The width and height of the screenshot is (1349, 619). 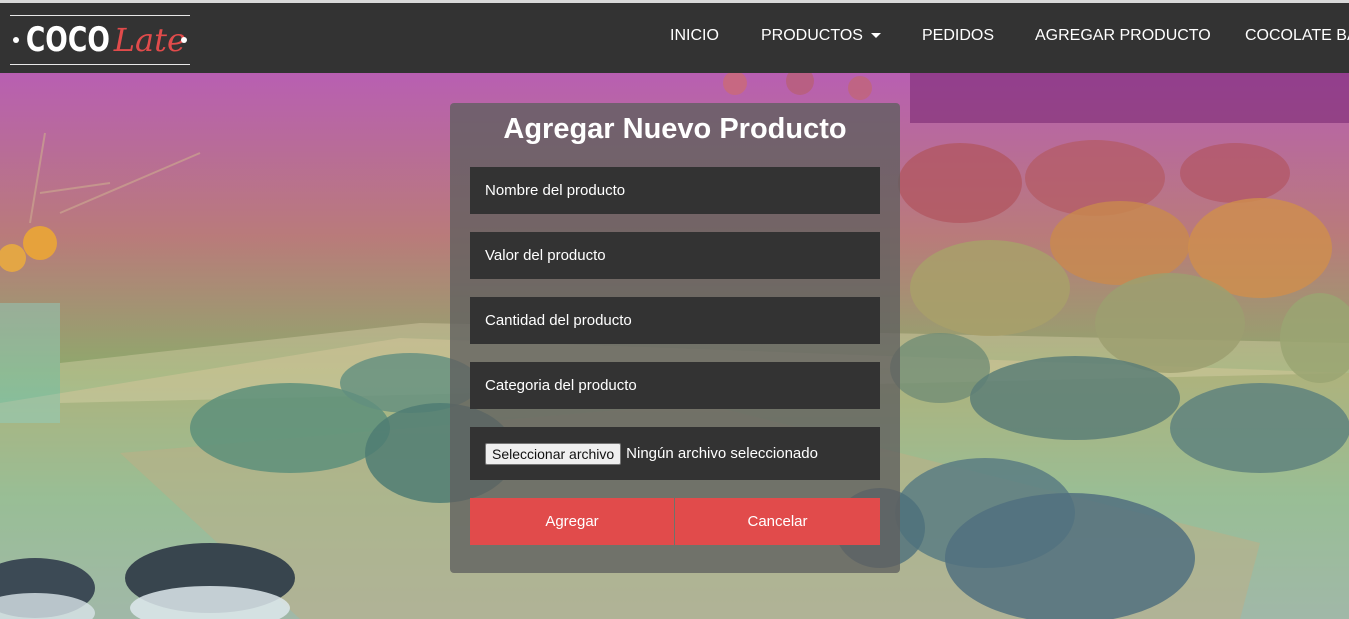 What do you see at coordinates (675, 385) in the screenshot?
I see `product-category-field: Categoria del producto` at bounding box center [675, 385].